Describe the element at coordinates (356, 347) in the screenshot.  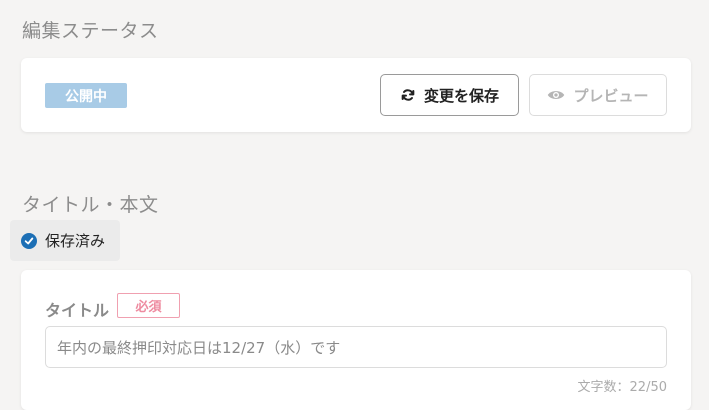
I see `title-input` at that location.